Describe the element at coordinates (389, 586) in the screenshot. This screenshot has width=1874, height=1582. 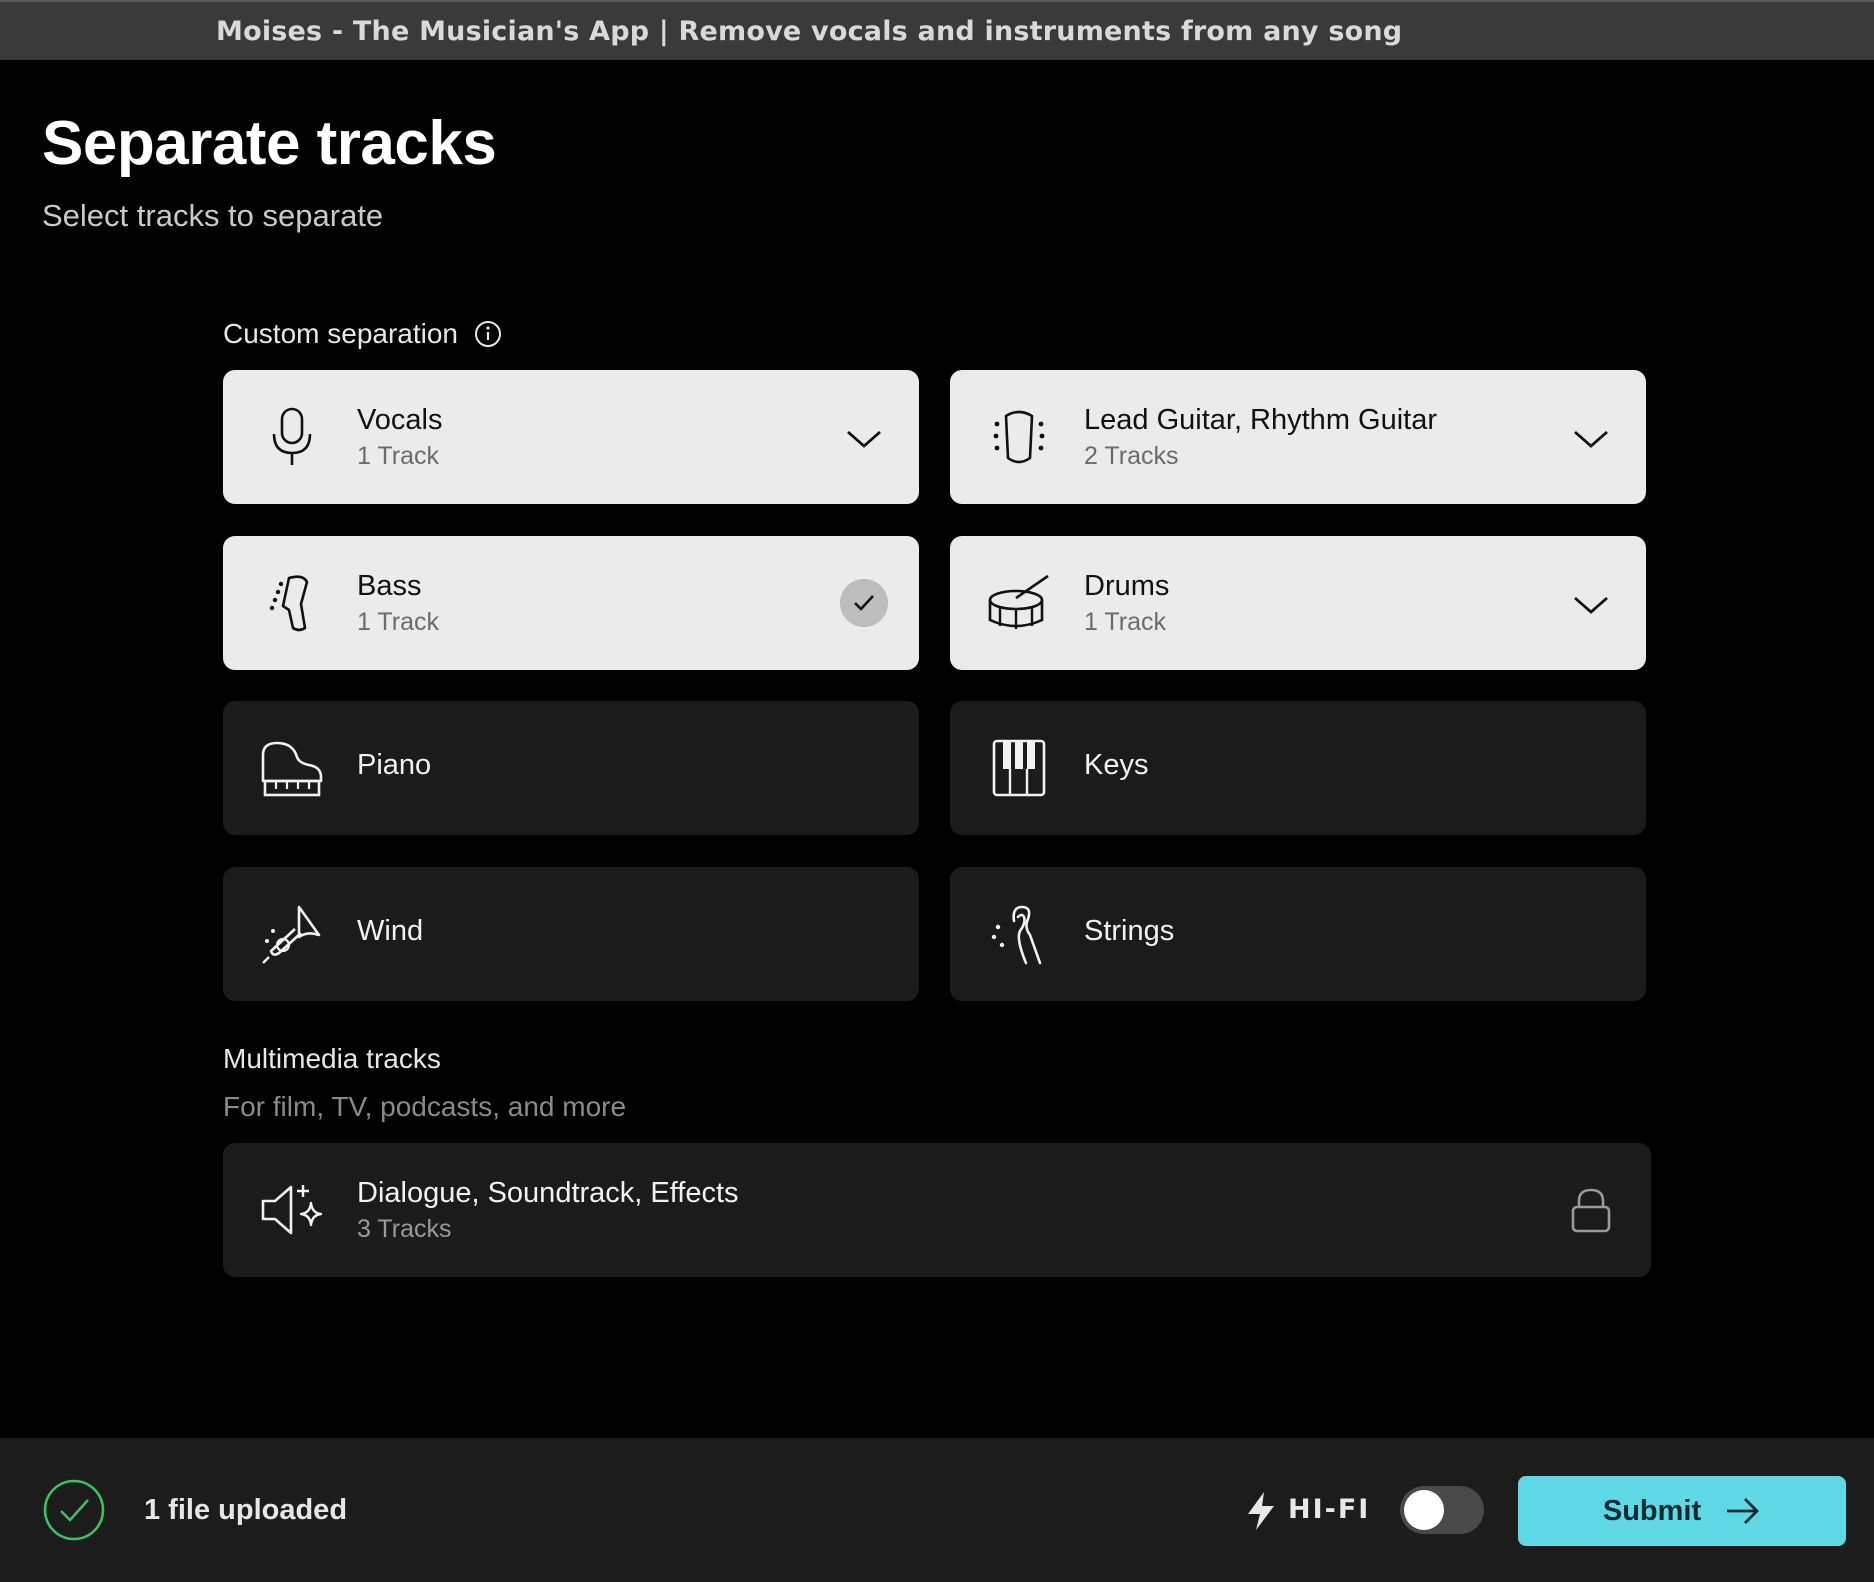
I see `track-name: Bass` at that location.